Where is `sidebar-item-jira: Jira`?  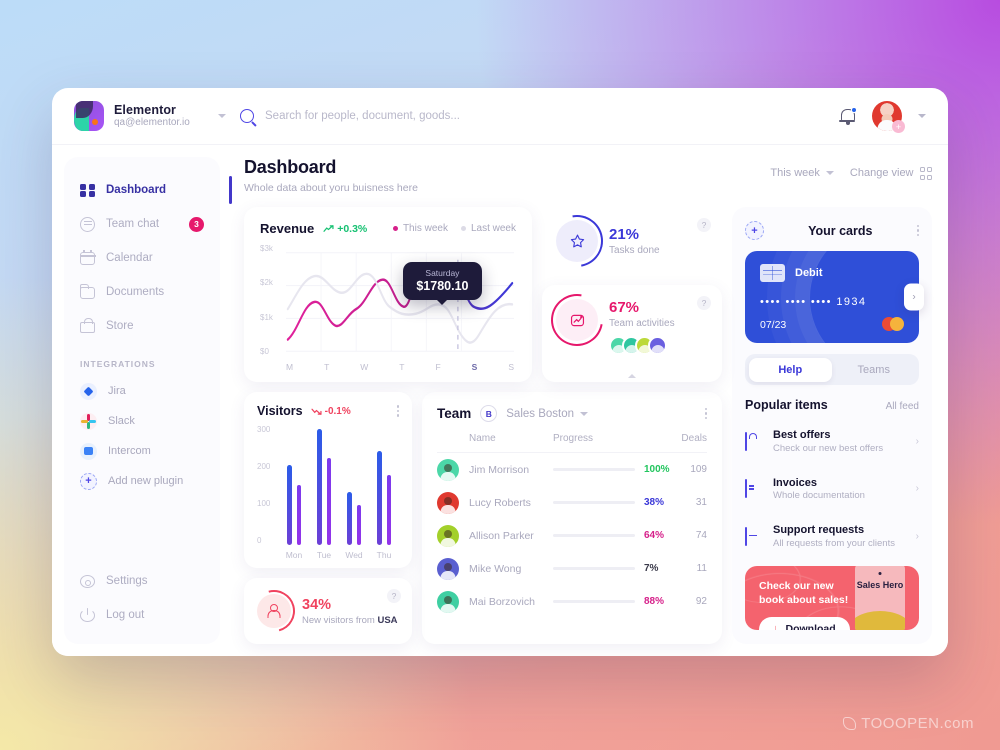 sidebar-item-jira: Jira is located at coordinates (142, 391).